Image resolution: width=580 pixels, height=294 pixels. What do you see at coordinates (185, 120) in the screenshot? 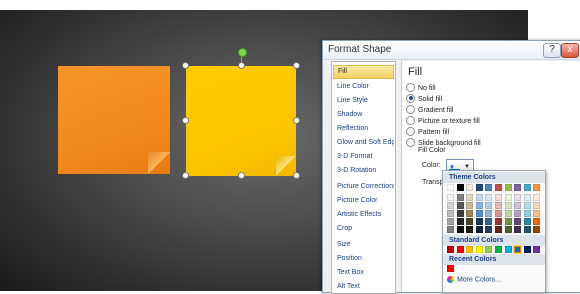
I see `resize-handle-w` at bounding box center [185, 120].